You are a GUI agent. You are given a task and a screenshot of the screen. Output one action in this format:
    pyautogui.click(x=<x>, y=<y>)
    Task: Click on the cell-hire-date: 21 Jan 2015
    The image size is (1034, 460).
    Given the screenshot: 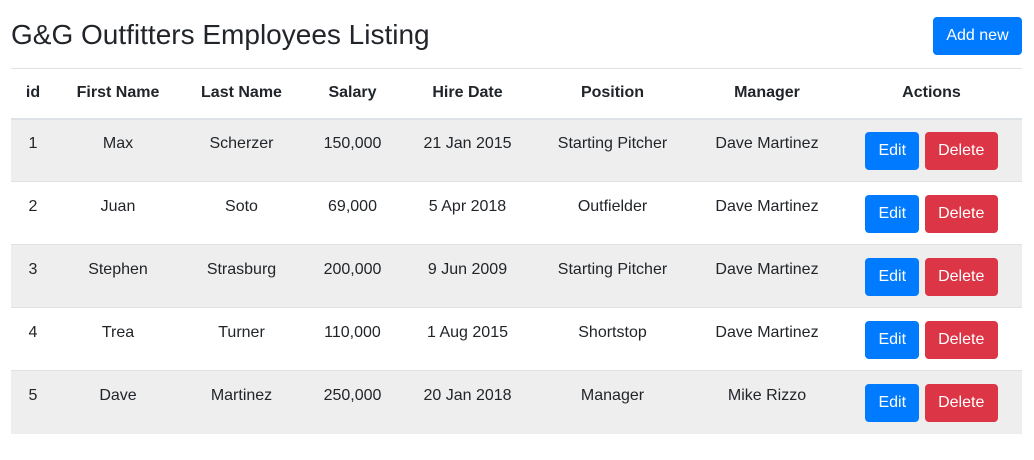 What is the action you would take?
    pyautogui.click(x=467, y=150)
    